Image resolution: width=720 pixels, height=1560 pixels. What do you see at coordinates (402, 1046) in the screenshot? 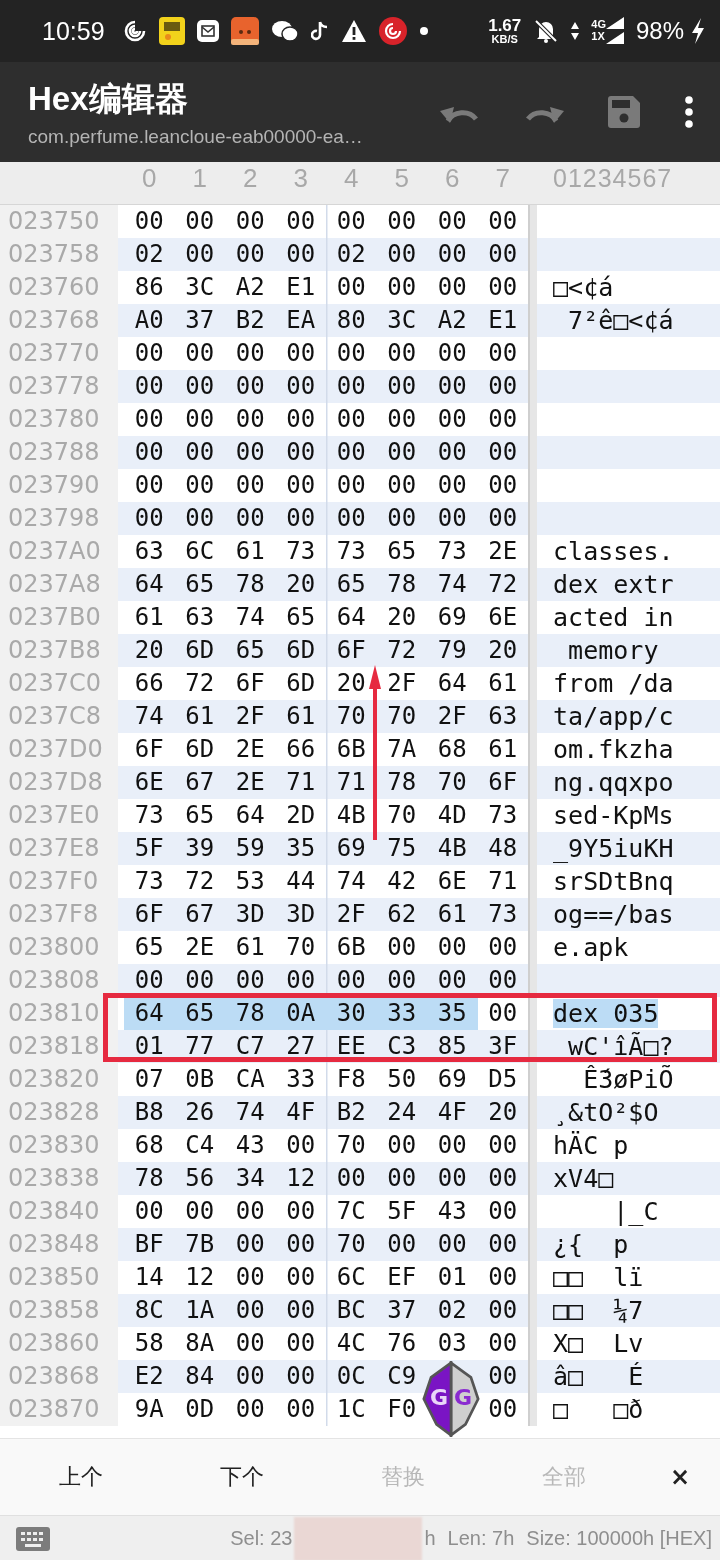
I see `hex-byte-cell: C3` at bounding box center [402, 1046].